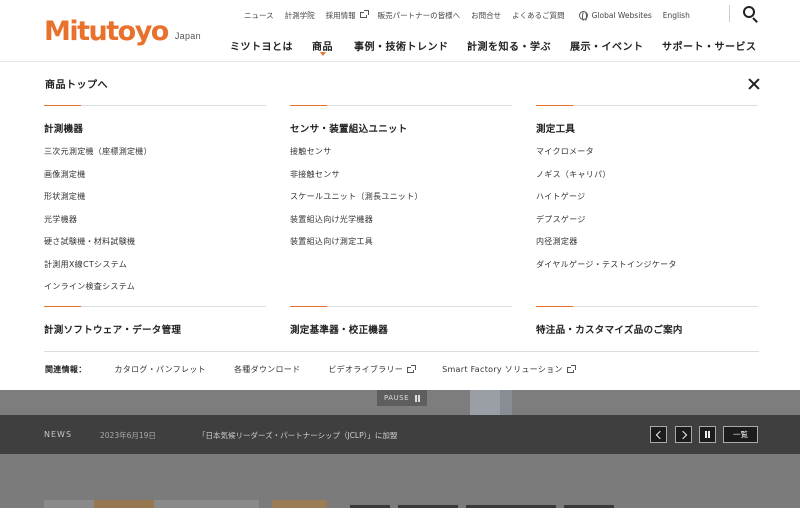 The width and height of the screenshot is (800, 508). What do you see at coordinates (322, 54) in the screenshot?
I see `active-caret-icon` at bounding box center [322, 54].